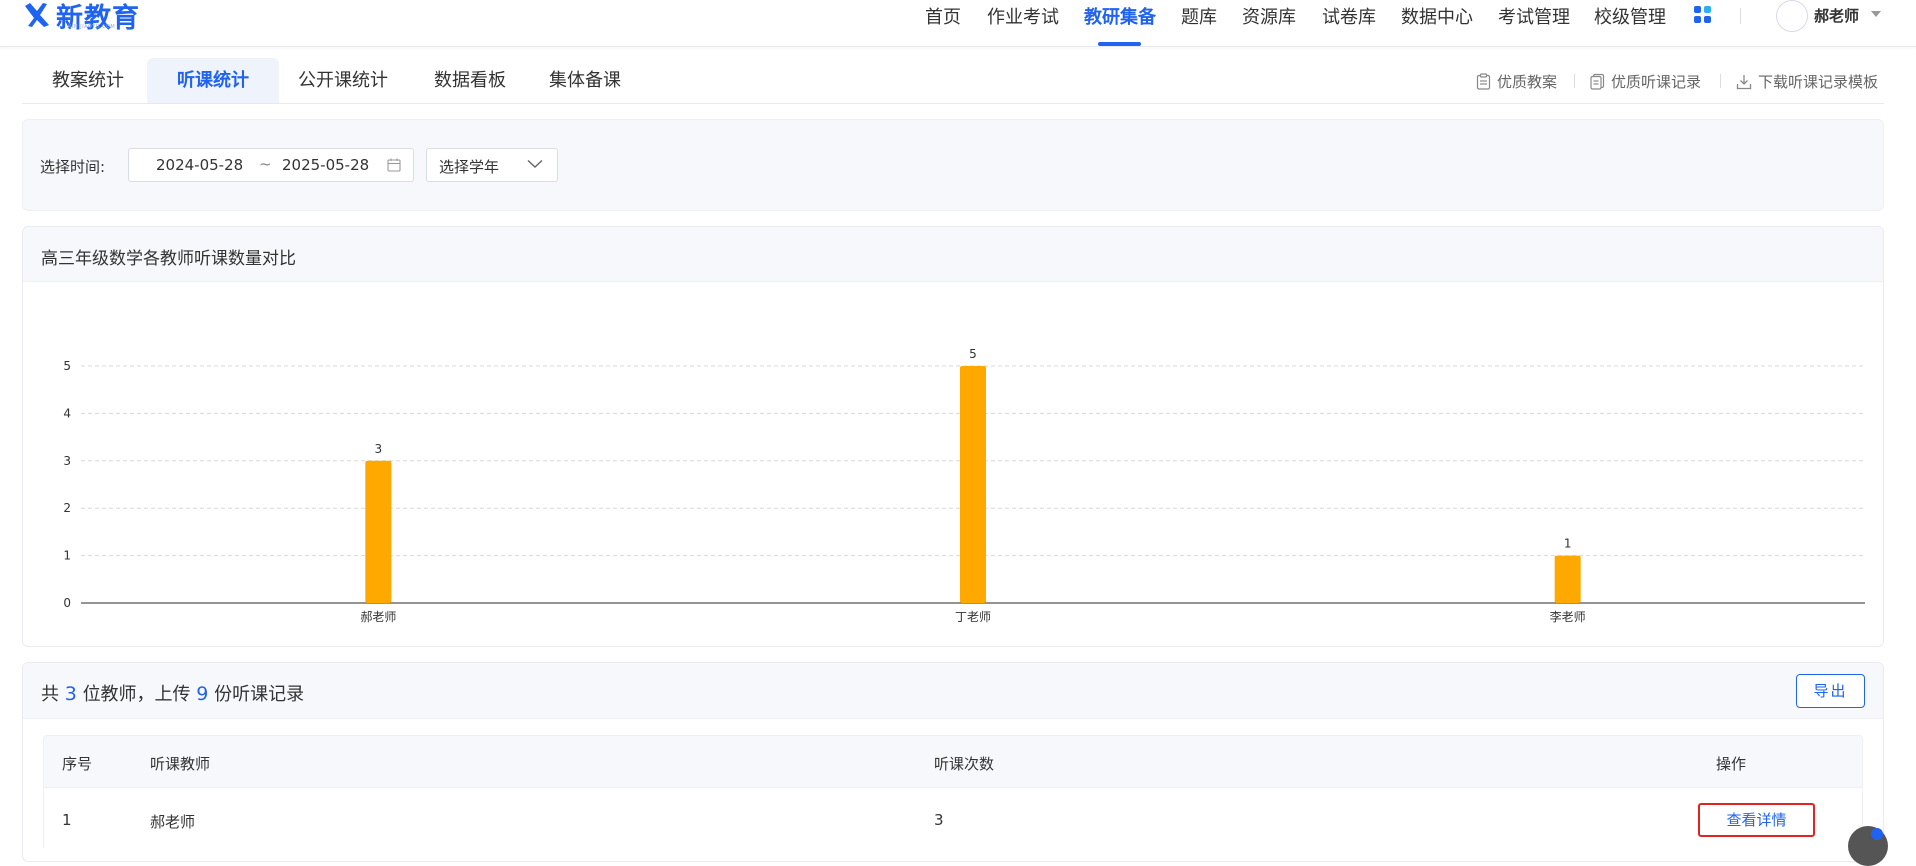  What do you see at coordinates (67, 366) in the screenshot?
I see `y-tick-label: 5` at bounding box center [67, 366].